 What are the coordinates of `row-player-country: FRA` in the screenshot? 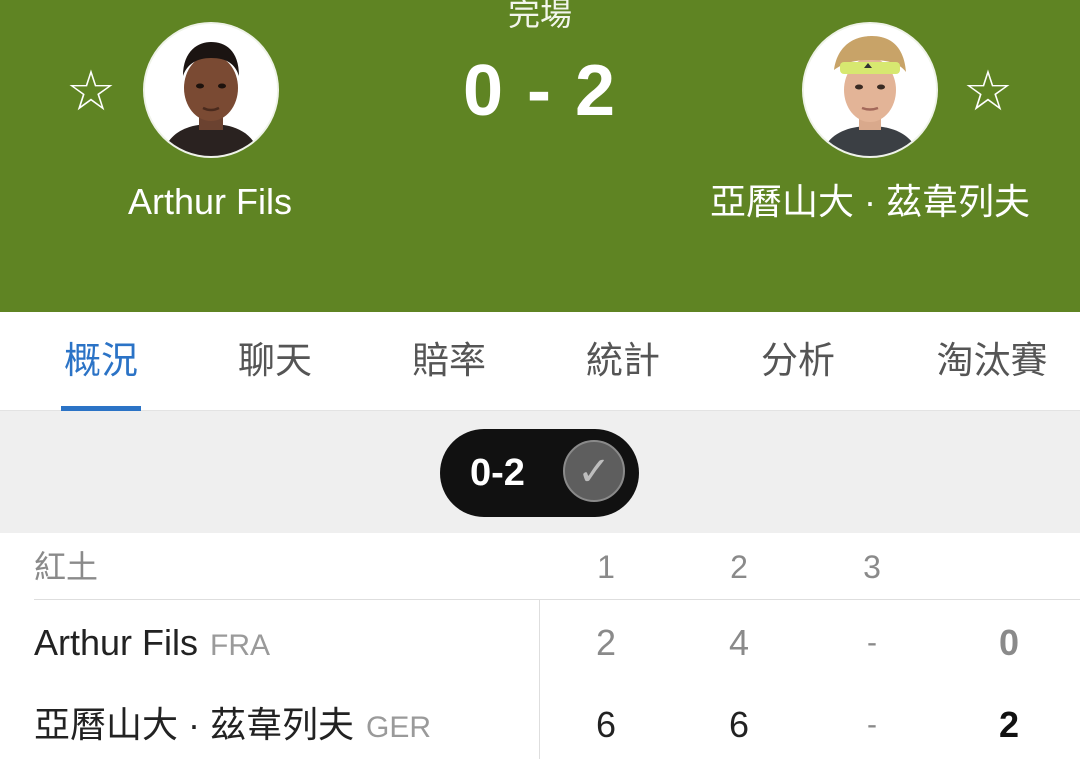 It's located at (240, 645).